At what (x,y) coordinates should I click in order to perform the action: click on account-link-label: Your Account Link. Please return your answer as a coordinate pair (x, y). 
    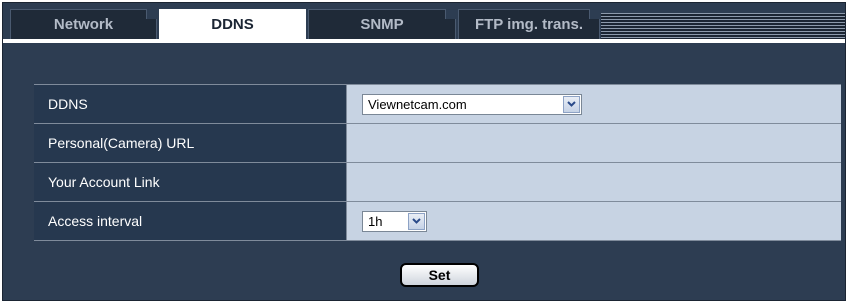
    Looking at the image, I should click on (190, 182).